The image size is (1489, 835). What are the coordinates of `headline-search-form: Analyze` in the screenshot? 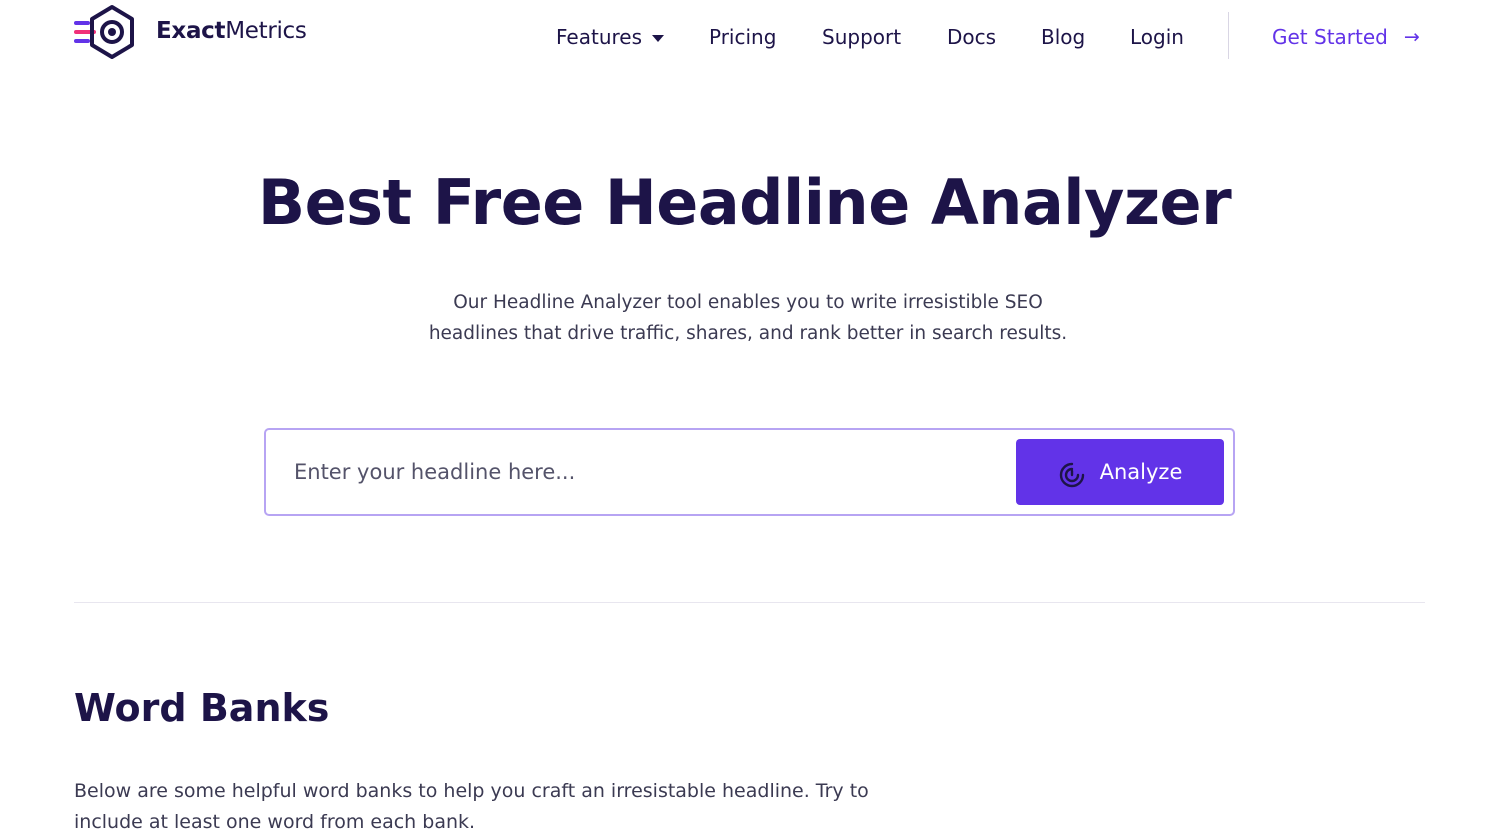 It's located at (749, 472).